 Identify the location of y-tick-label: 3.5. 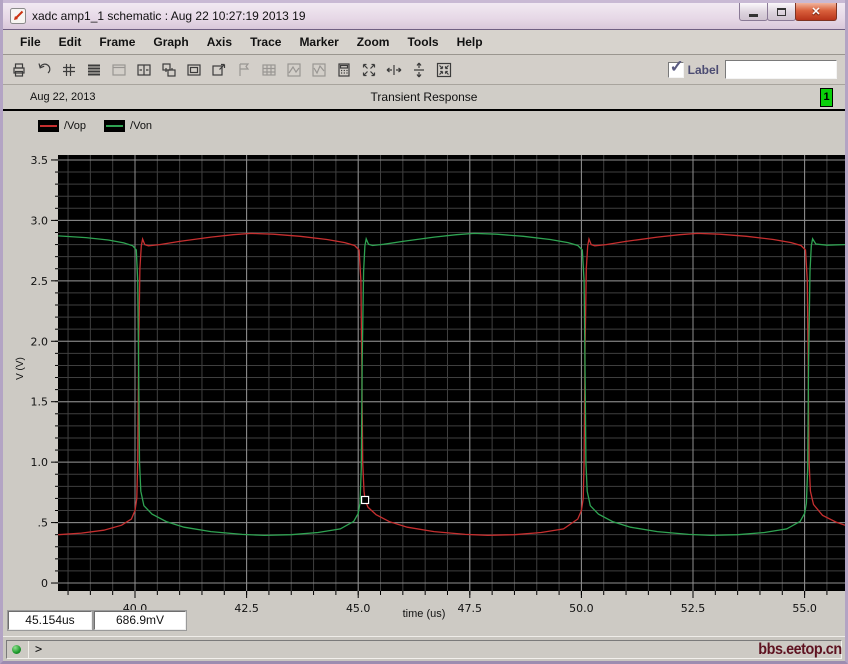
(40, 160).